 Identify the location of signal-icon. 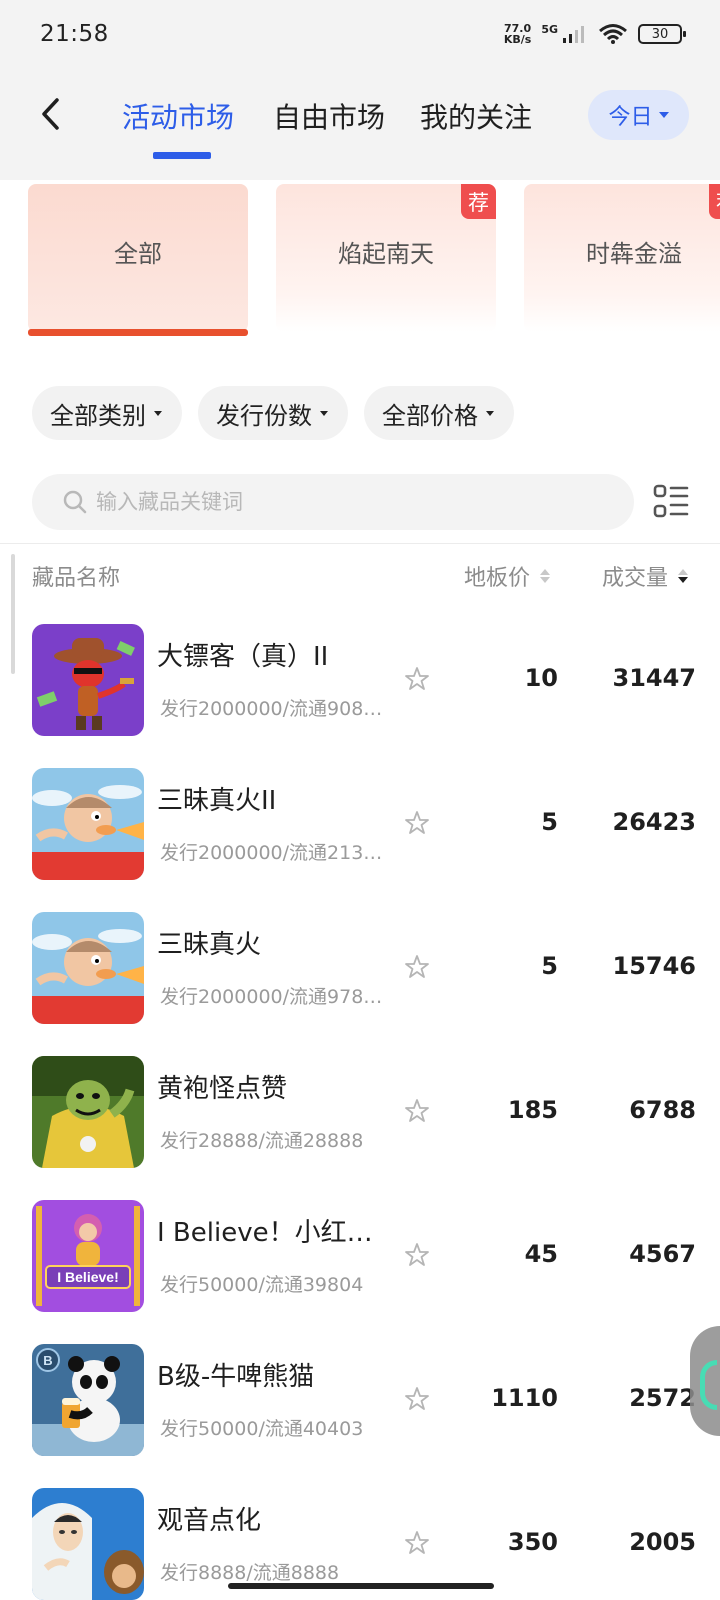
(573, 34).